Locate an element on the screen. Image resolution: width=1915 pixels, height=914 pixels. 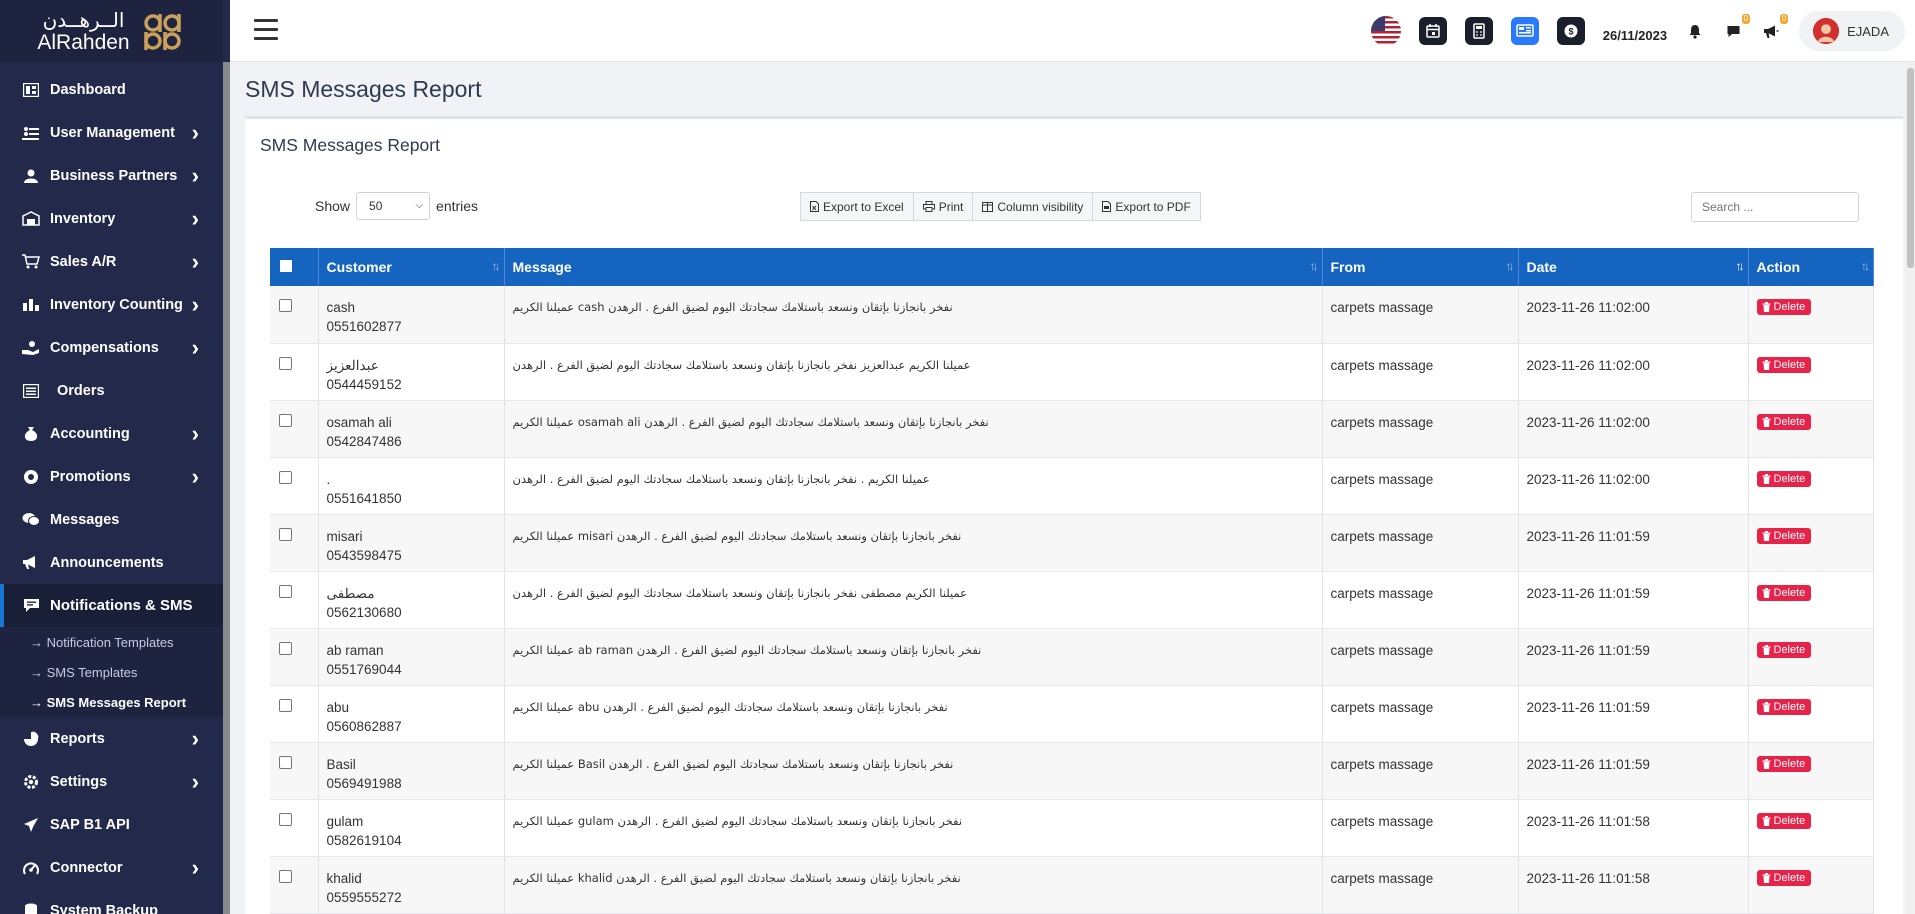
sidebar-item-inventory-counting: Inventory Counting › is located at coordinates (111, 304).